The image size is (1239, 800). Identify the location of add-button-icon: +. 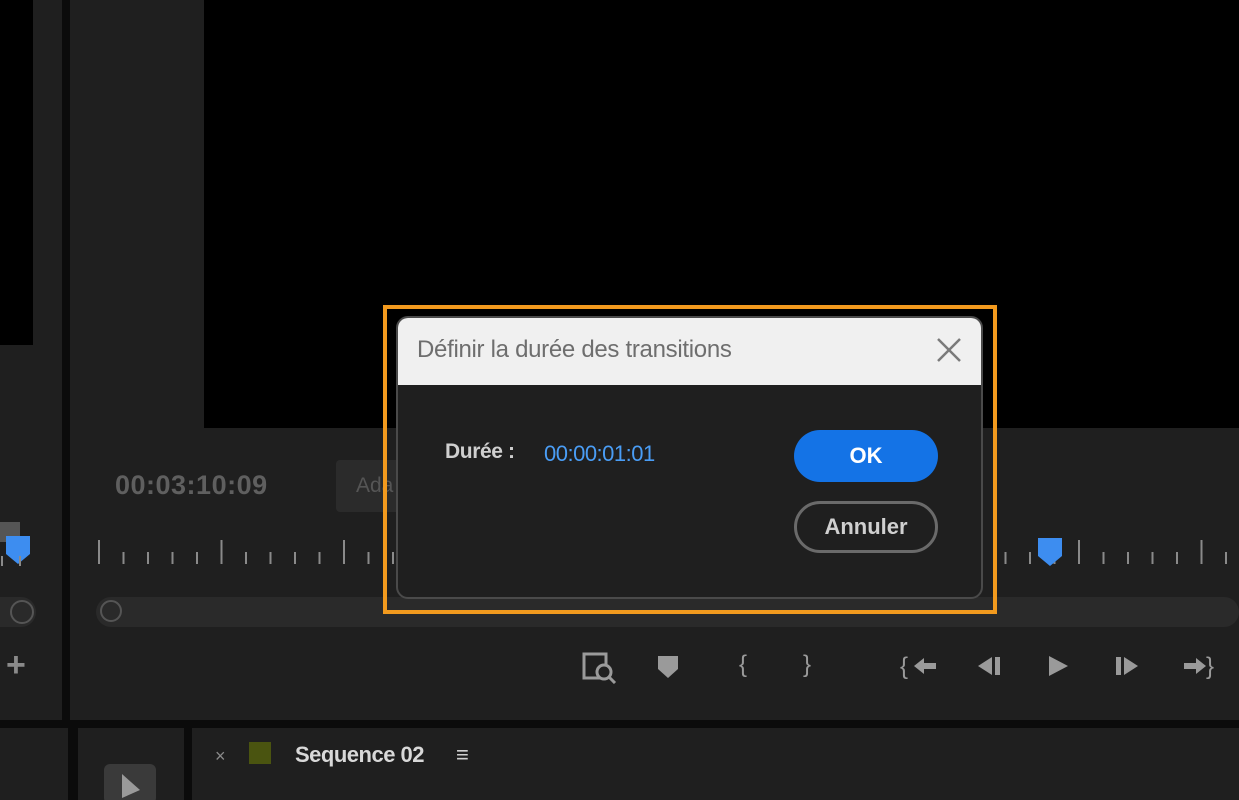
(16, 665).